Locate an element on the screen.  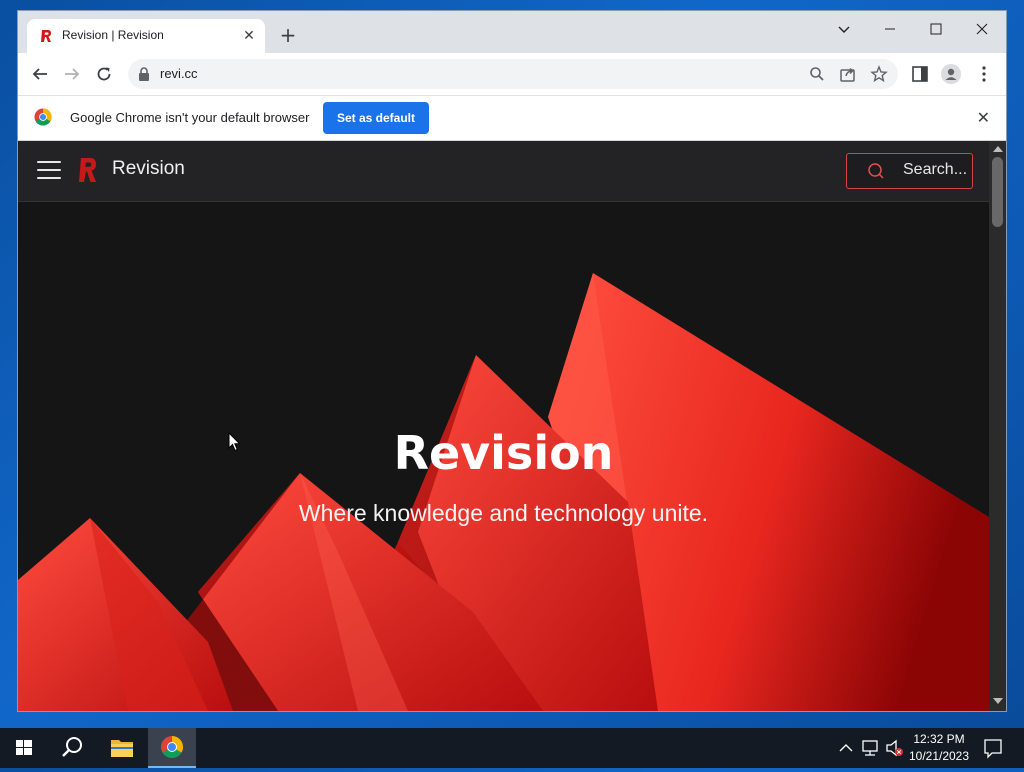
browser-toolbar: revi.cc is located at coordinates (512, 74).